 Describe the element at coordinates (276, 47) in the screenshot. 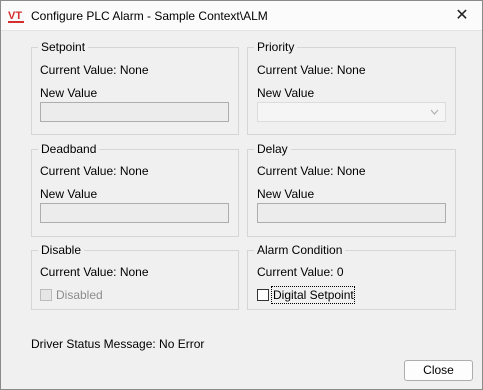

I see `priority-title: Priority` at that location.